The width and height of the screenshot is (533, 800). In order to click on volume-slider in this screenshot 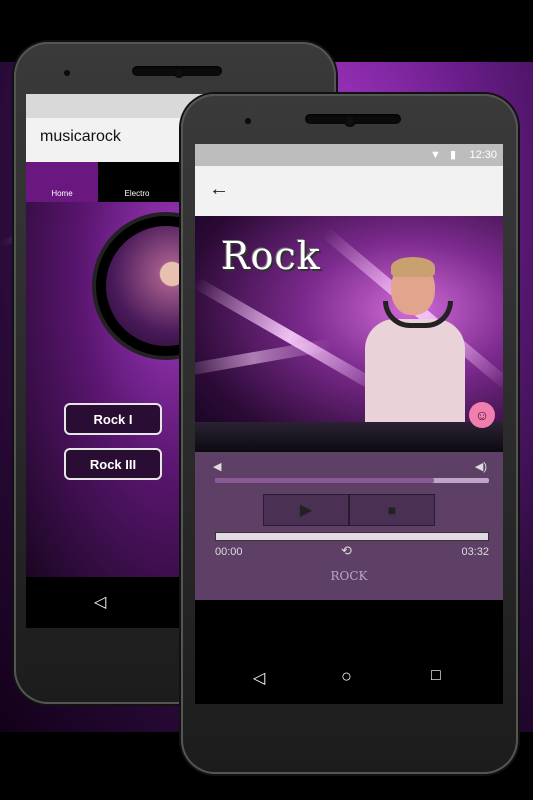, I will do `click(352, 480)`.